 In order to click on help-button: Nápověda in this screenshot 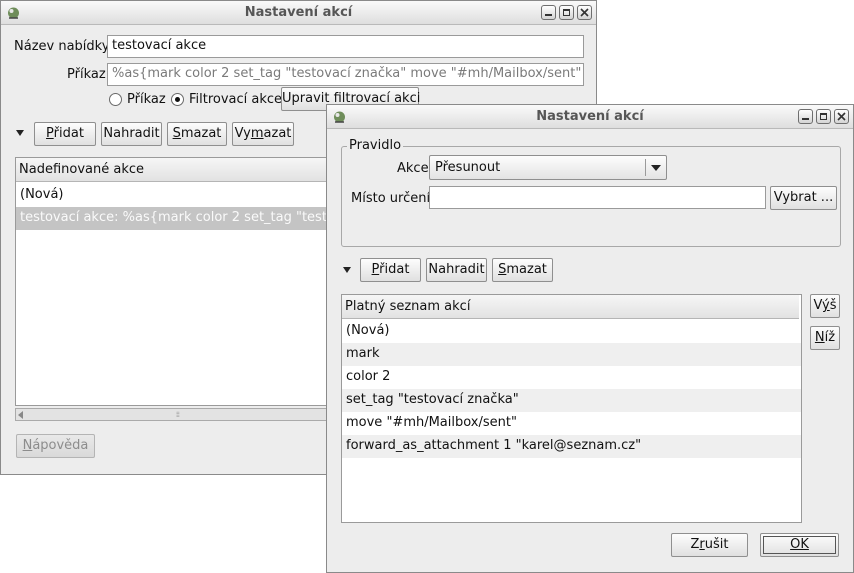, I will do `click(55, 446)`.